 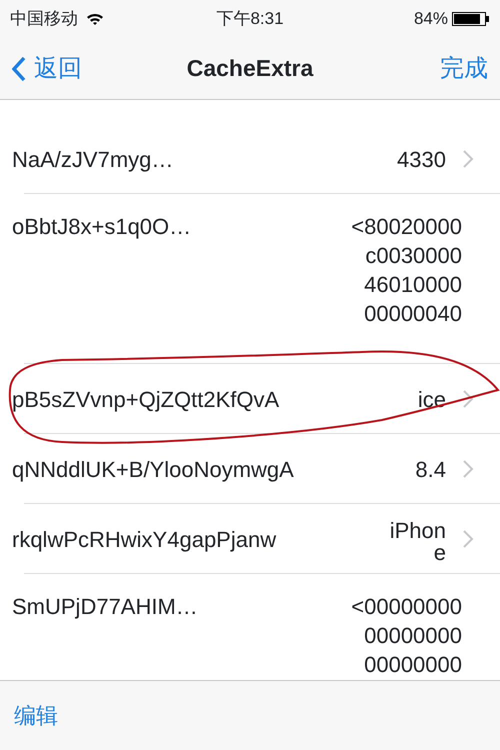 I want to click on battery-icon, so click(x=471, y=19).